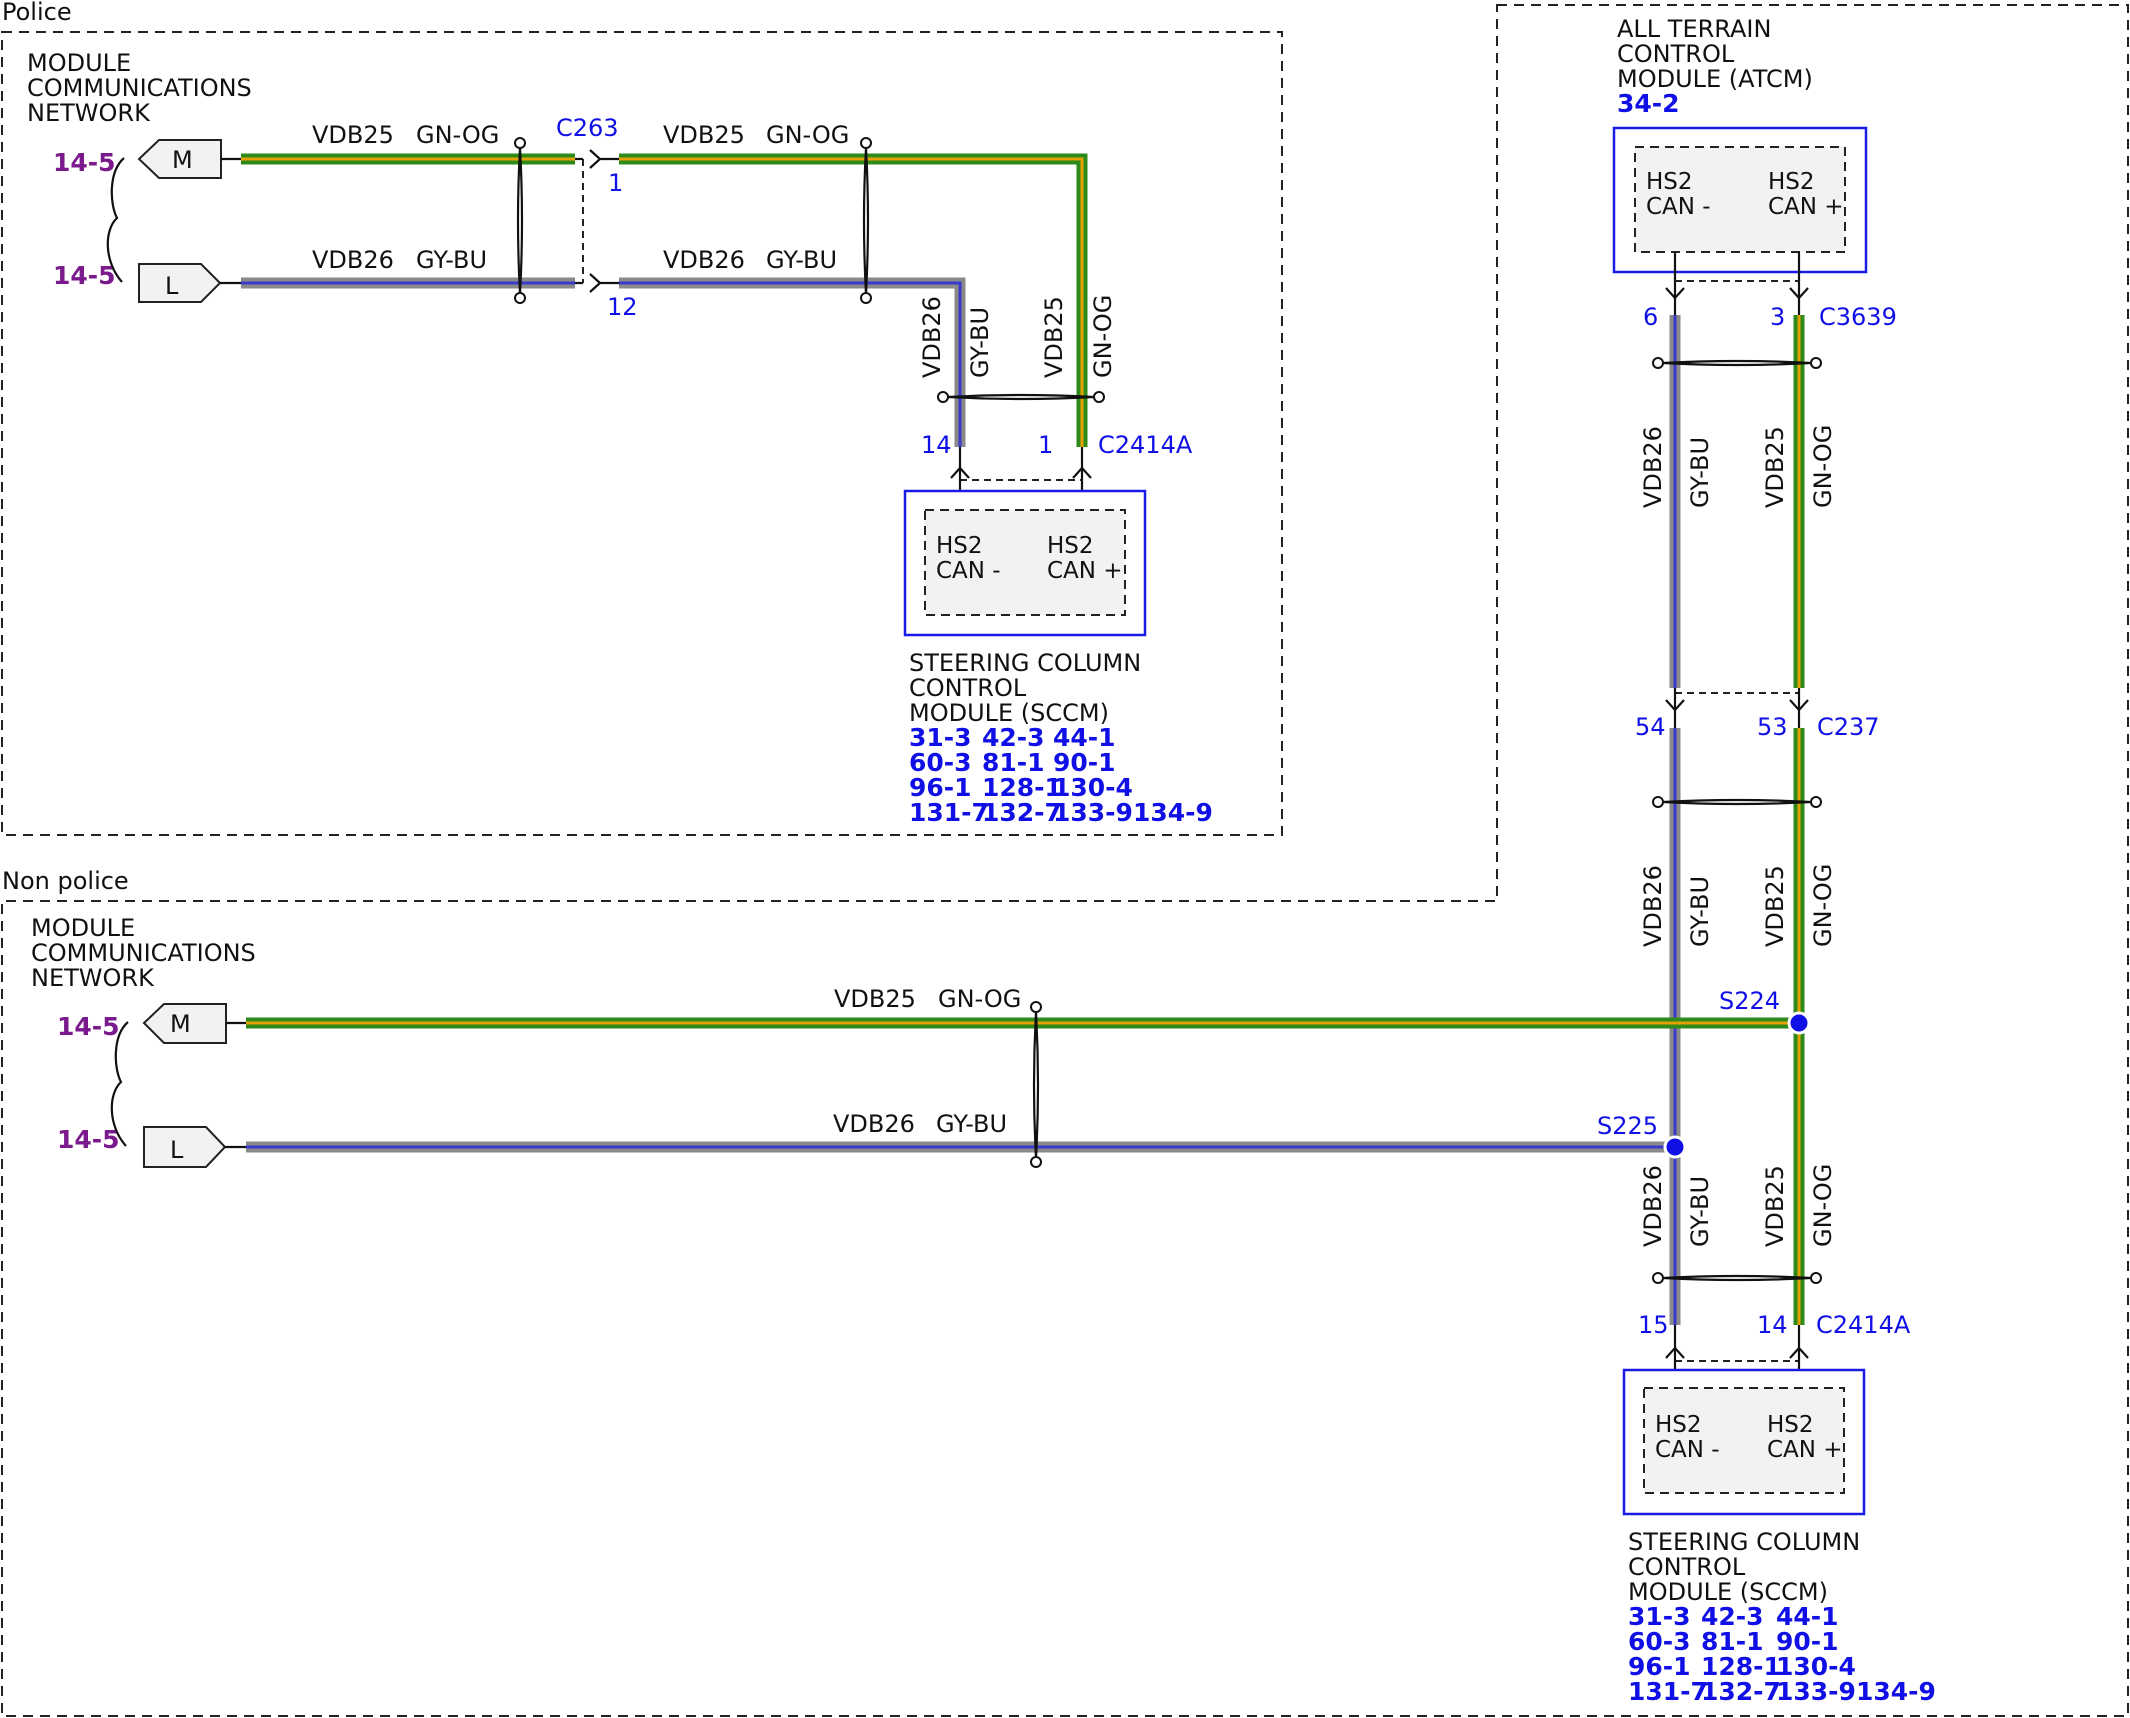 The height and width of the screenshot is (1718, 2130). Describe the element at coordinates (1675, 1147) in the screenshot. I see `splice-s225` at that location.